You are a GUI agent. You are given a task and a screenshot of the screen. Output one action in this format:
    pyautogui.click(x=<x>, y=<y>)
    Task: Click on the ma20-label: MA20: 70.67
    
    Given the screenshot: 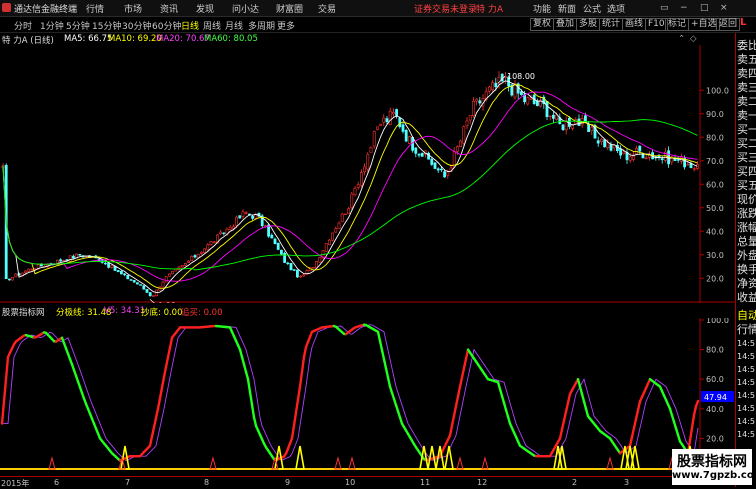 What is the action you would take?
    pyautogui.click(x=183, y=39)
    